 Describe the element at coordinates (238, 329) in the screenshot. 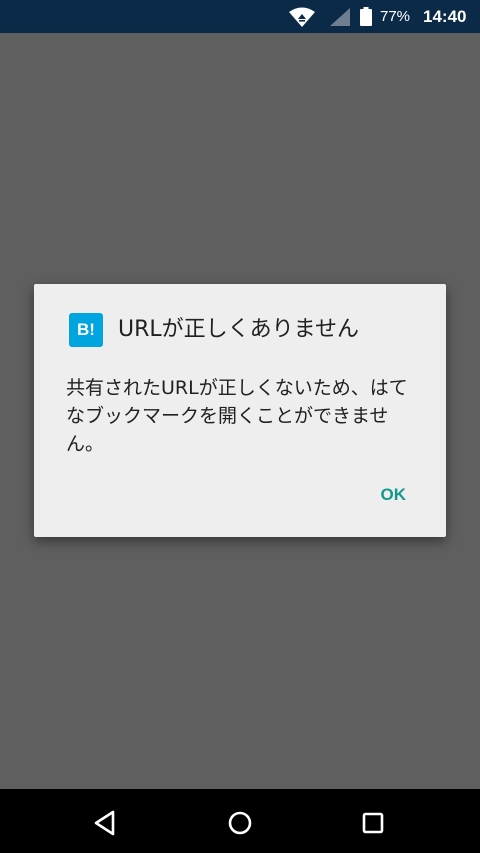

I see `dialog-title: URLが正しくありません` at that location.